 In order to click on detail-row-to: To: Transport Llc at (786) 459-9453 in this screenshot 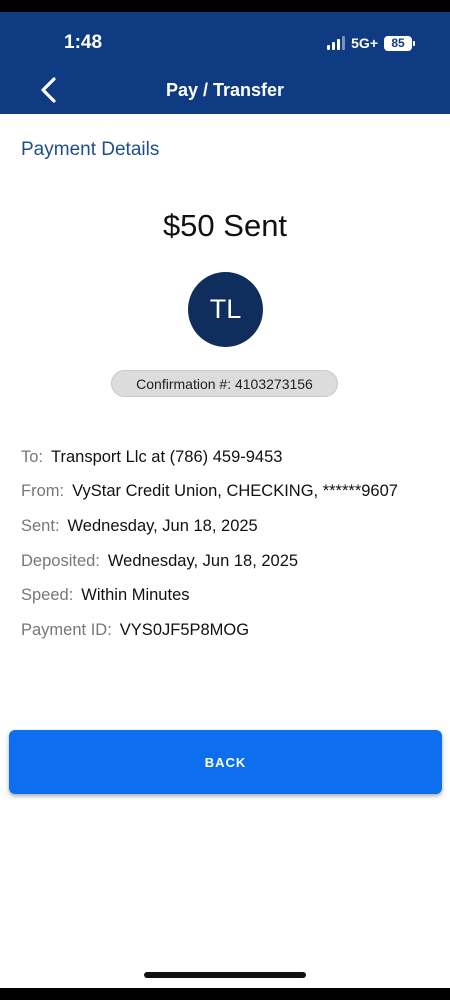, I will do `click(231, 457)`.